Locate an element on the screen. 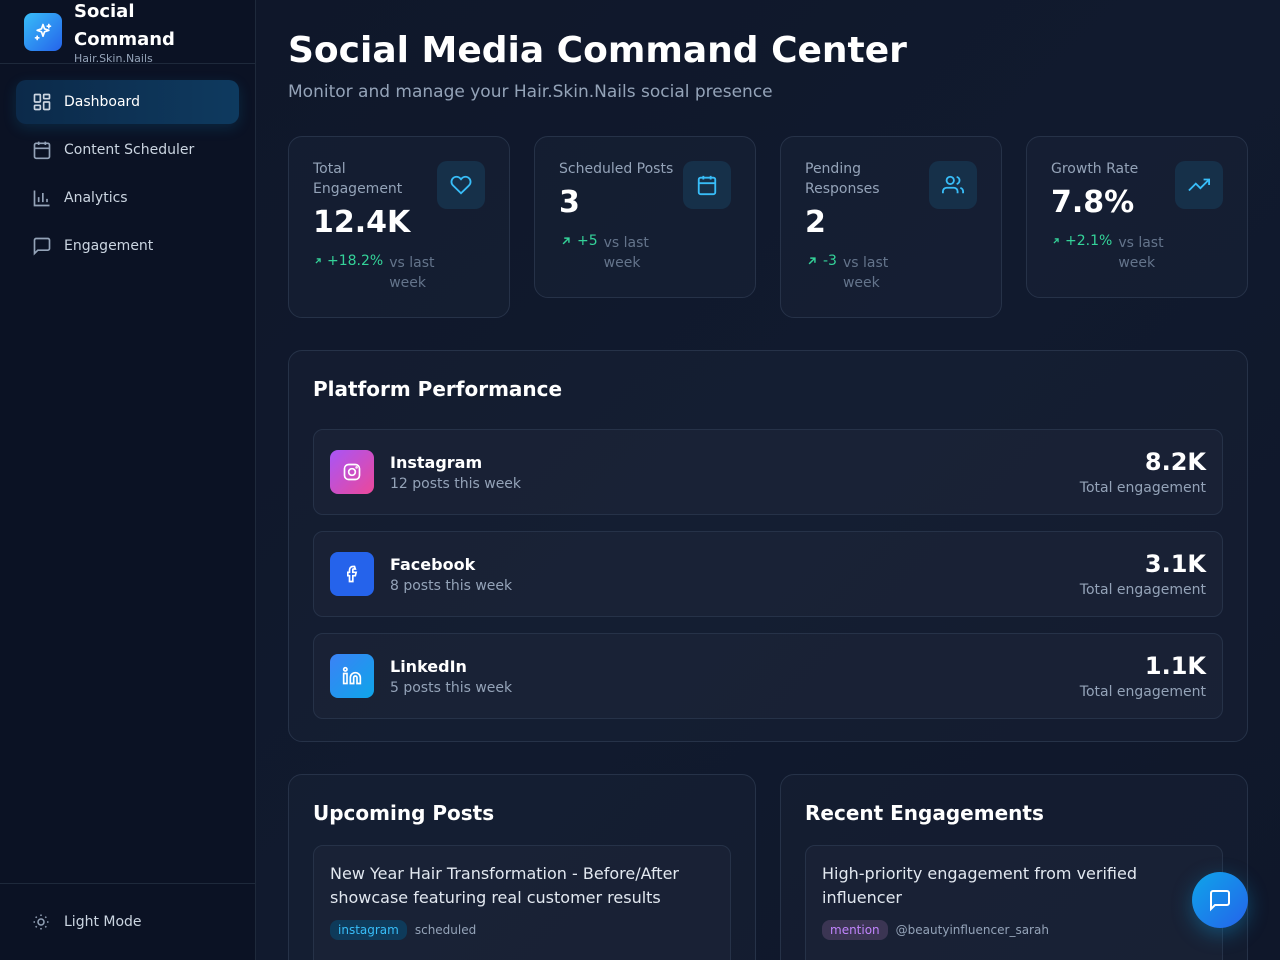 This screenshot has height=960, width=1280. linkedin-icon is located at coordinates (352, 676).